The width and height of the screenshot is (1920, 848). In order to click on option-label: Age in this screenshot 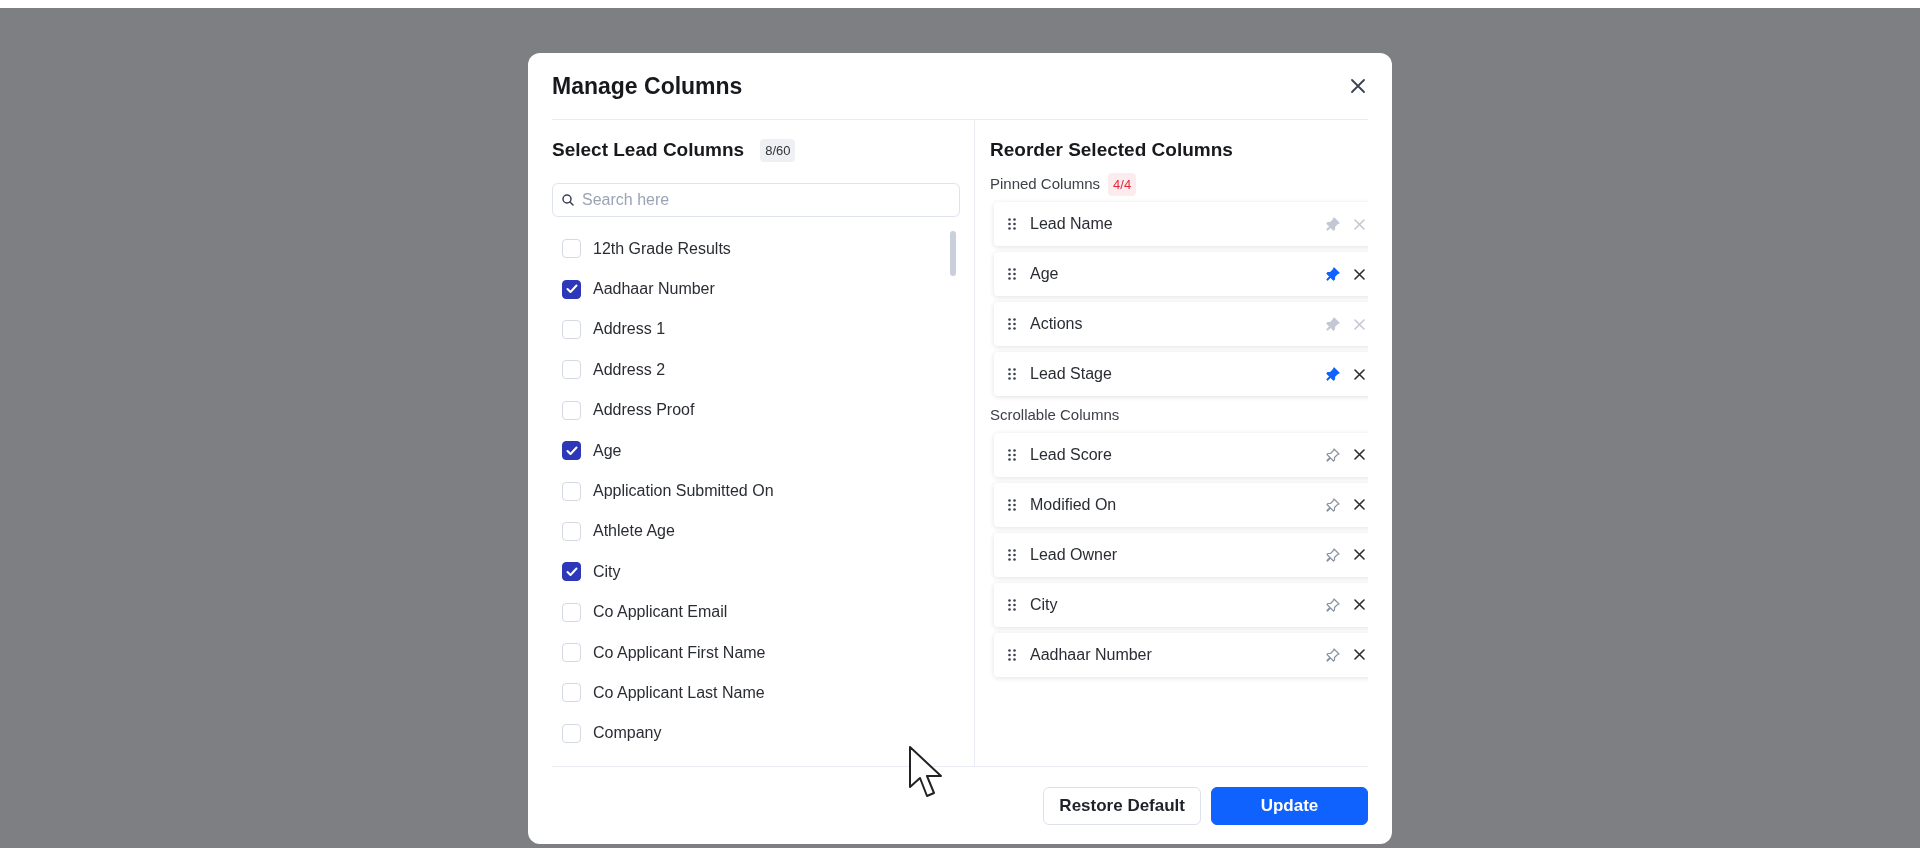, I will do `click(607, 450)`.